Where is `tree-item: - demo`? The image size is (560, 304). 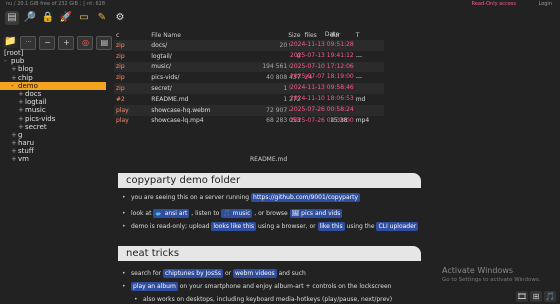 tree-item: - demo is located at coordinates (53, 85).